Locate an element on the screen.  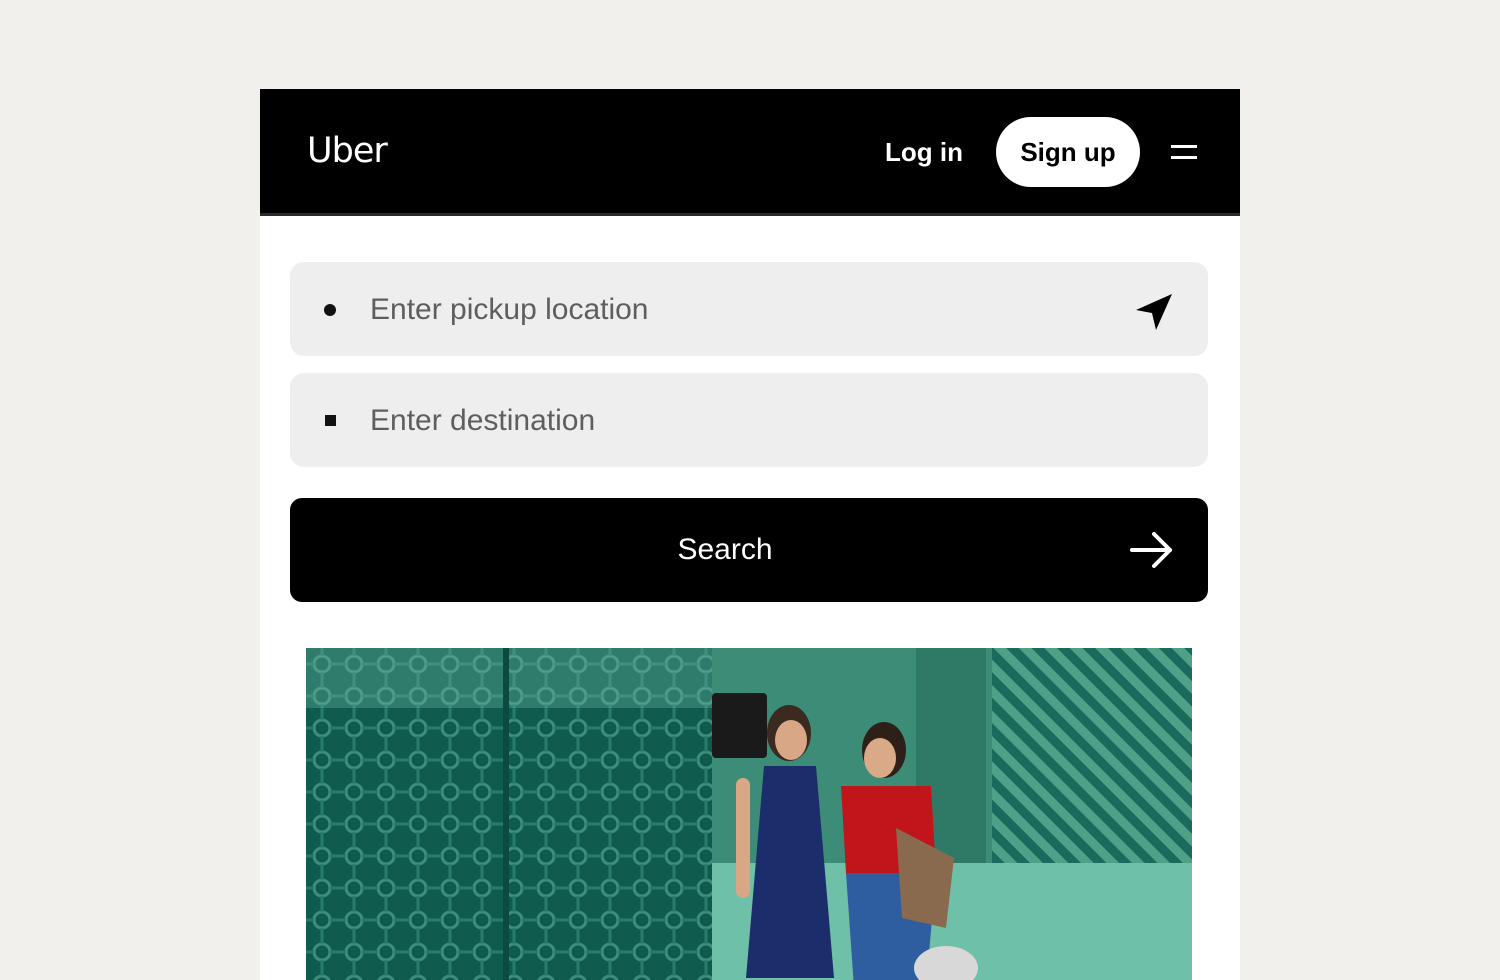
arrow-right-icon is located at coordinates (1152, 550).